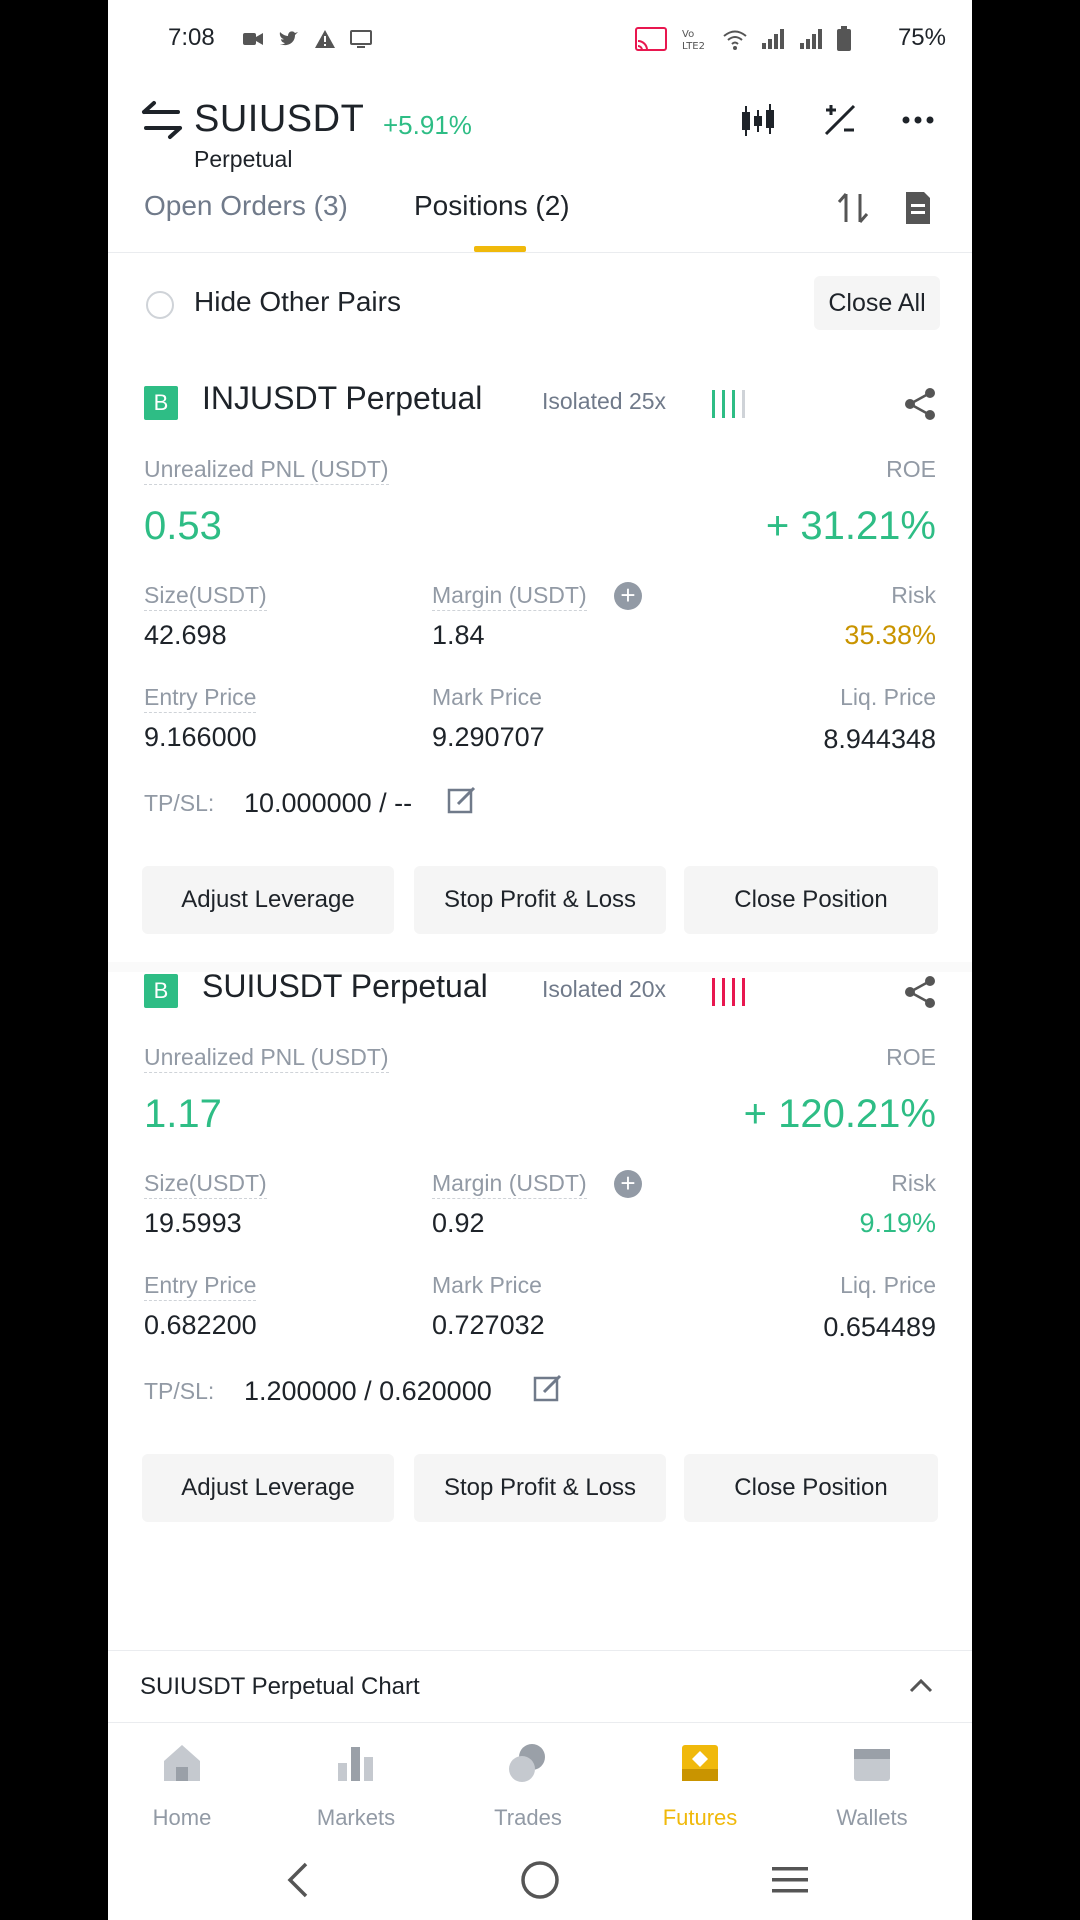 The image size is (1080, 1920). I want to click on status-bar: 7:08 Vo LTE2 75%, so click(540, 40).